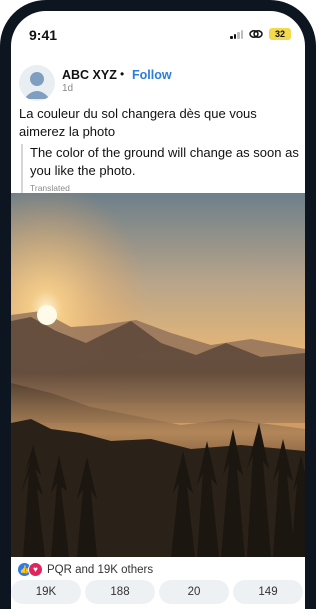 This screenshot has height=609, width=320. I want to click on reactions-text: PQR and 19K others, so click(100, 569).